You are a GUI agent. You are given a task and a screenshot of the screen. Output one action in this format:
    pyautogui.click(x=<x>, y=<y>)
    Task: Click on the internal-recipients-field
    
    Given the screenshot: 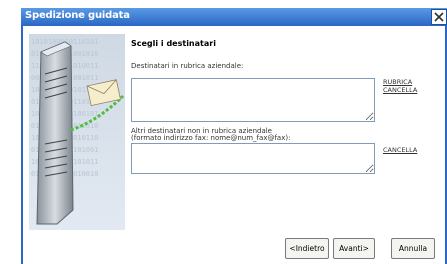 What is the action you would take?
    pyautogui.click(x=253, y=100)
    